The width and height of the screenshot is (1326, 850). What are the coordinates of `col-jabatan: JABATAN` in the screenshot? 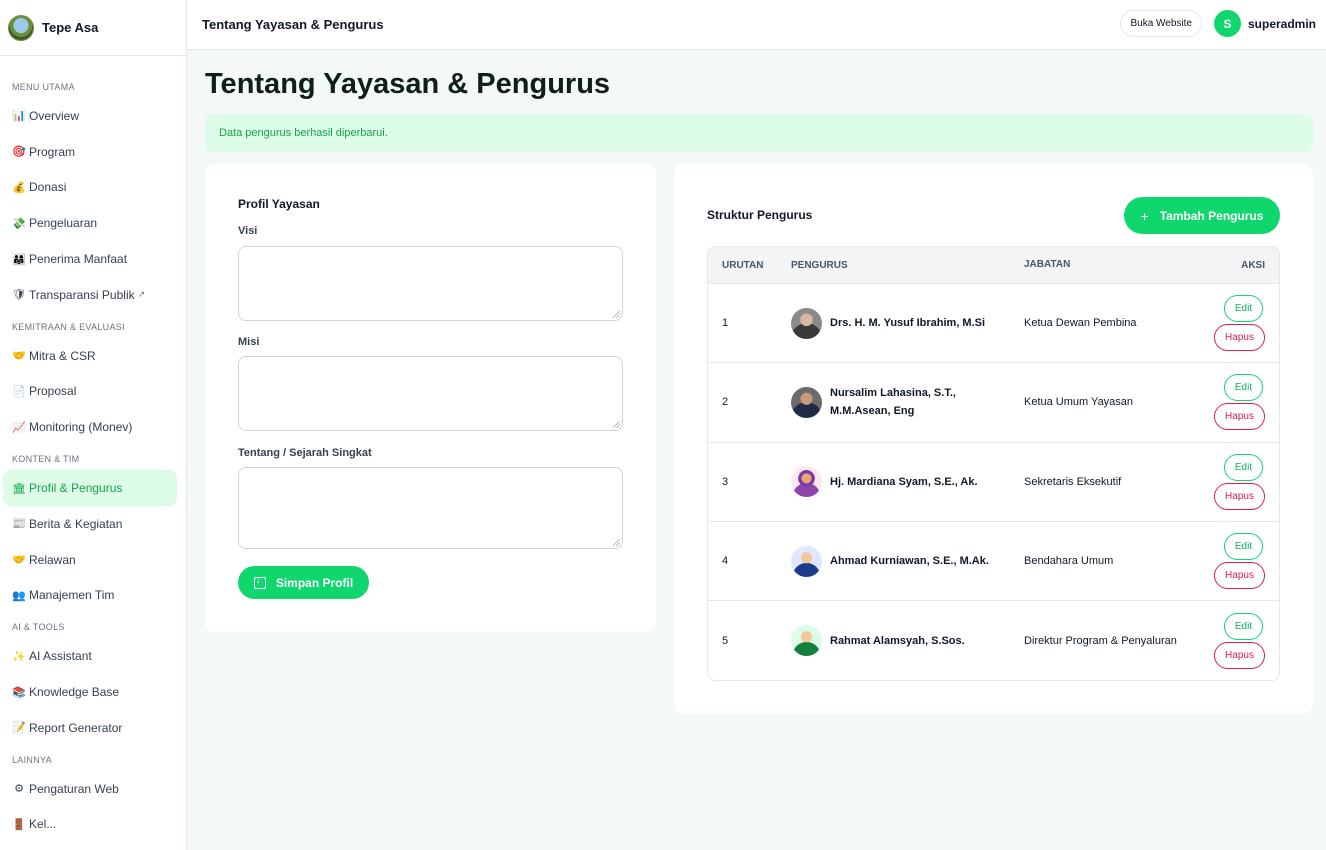 It's located at (1047, 264).